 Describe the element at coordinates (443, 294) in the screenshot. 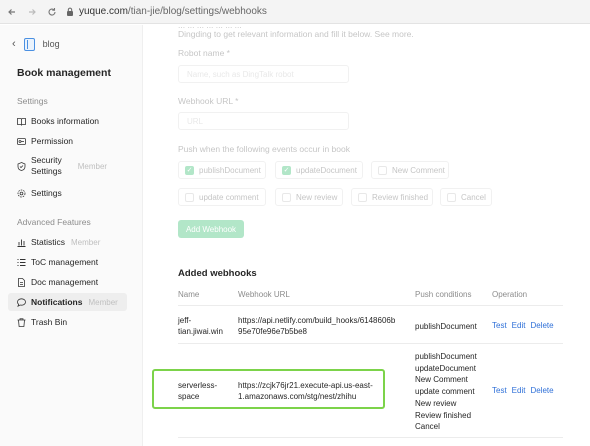

I see `column-header-push-conditions: Push conditions` at that location.